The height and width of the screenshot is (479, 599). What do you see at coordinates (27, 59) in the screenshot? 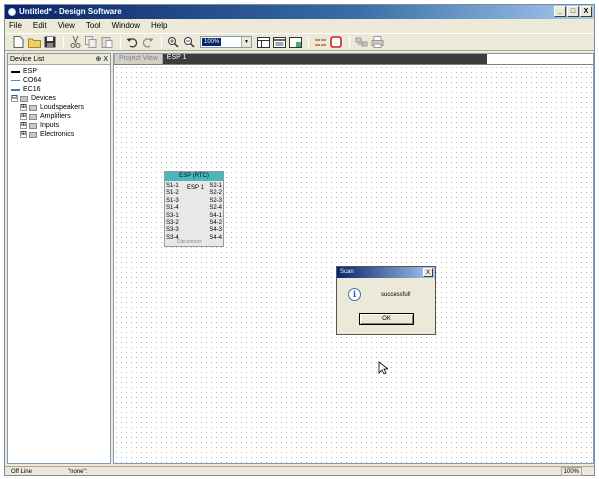
I see `device-list-title: Device List` at bounding box center [27, 59].